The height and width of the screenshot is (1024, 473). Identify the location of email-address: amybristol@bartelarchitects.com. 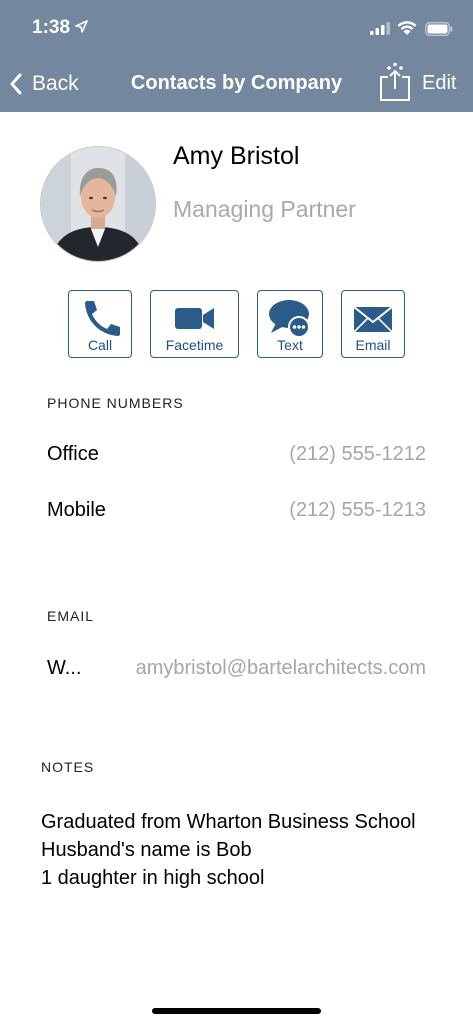
(281, 668).